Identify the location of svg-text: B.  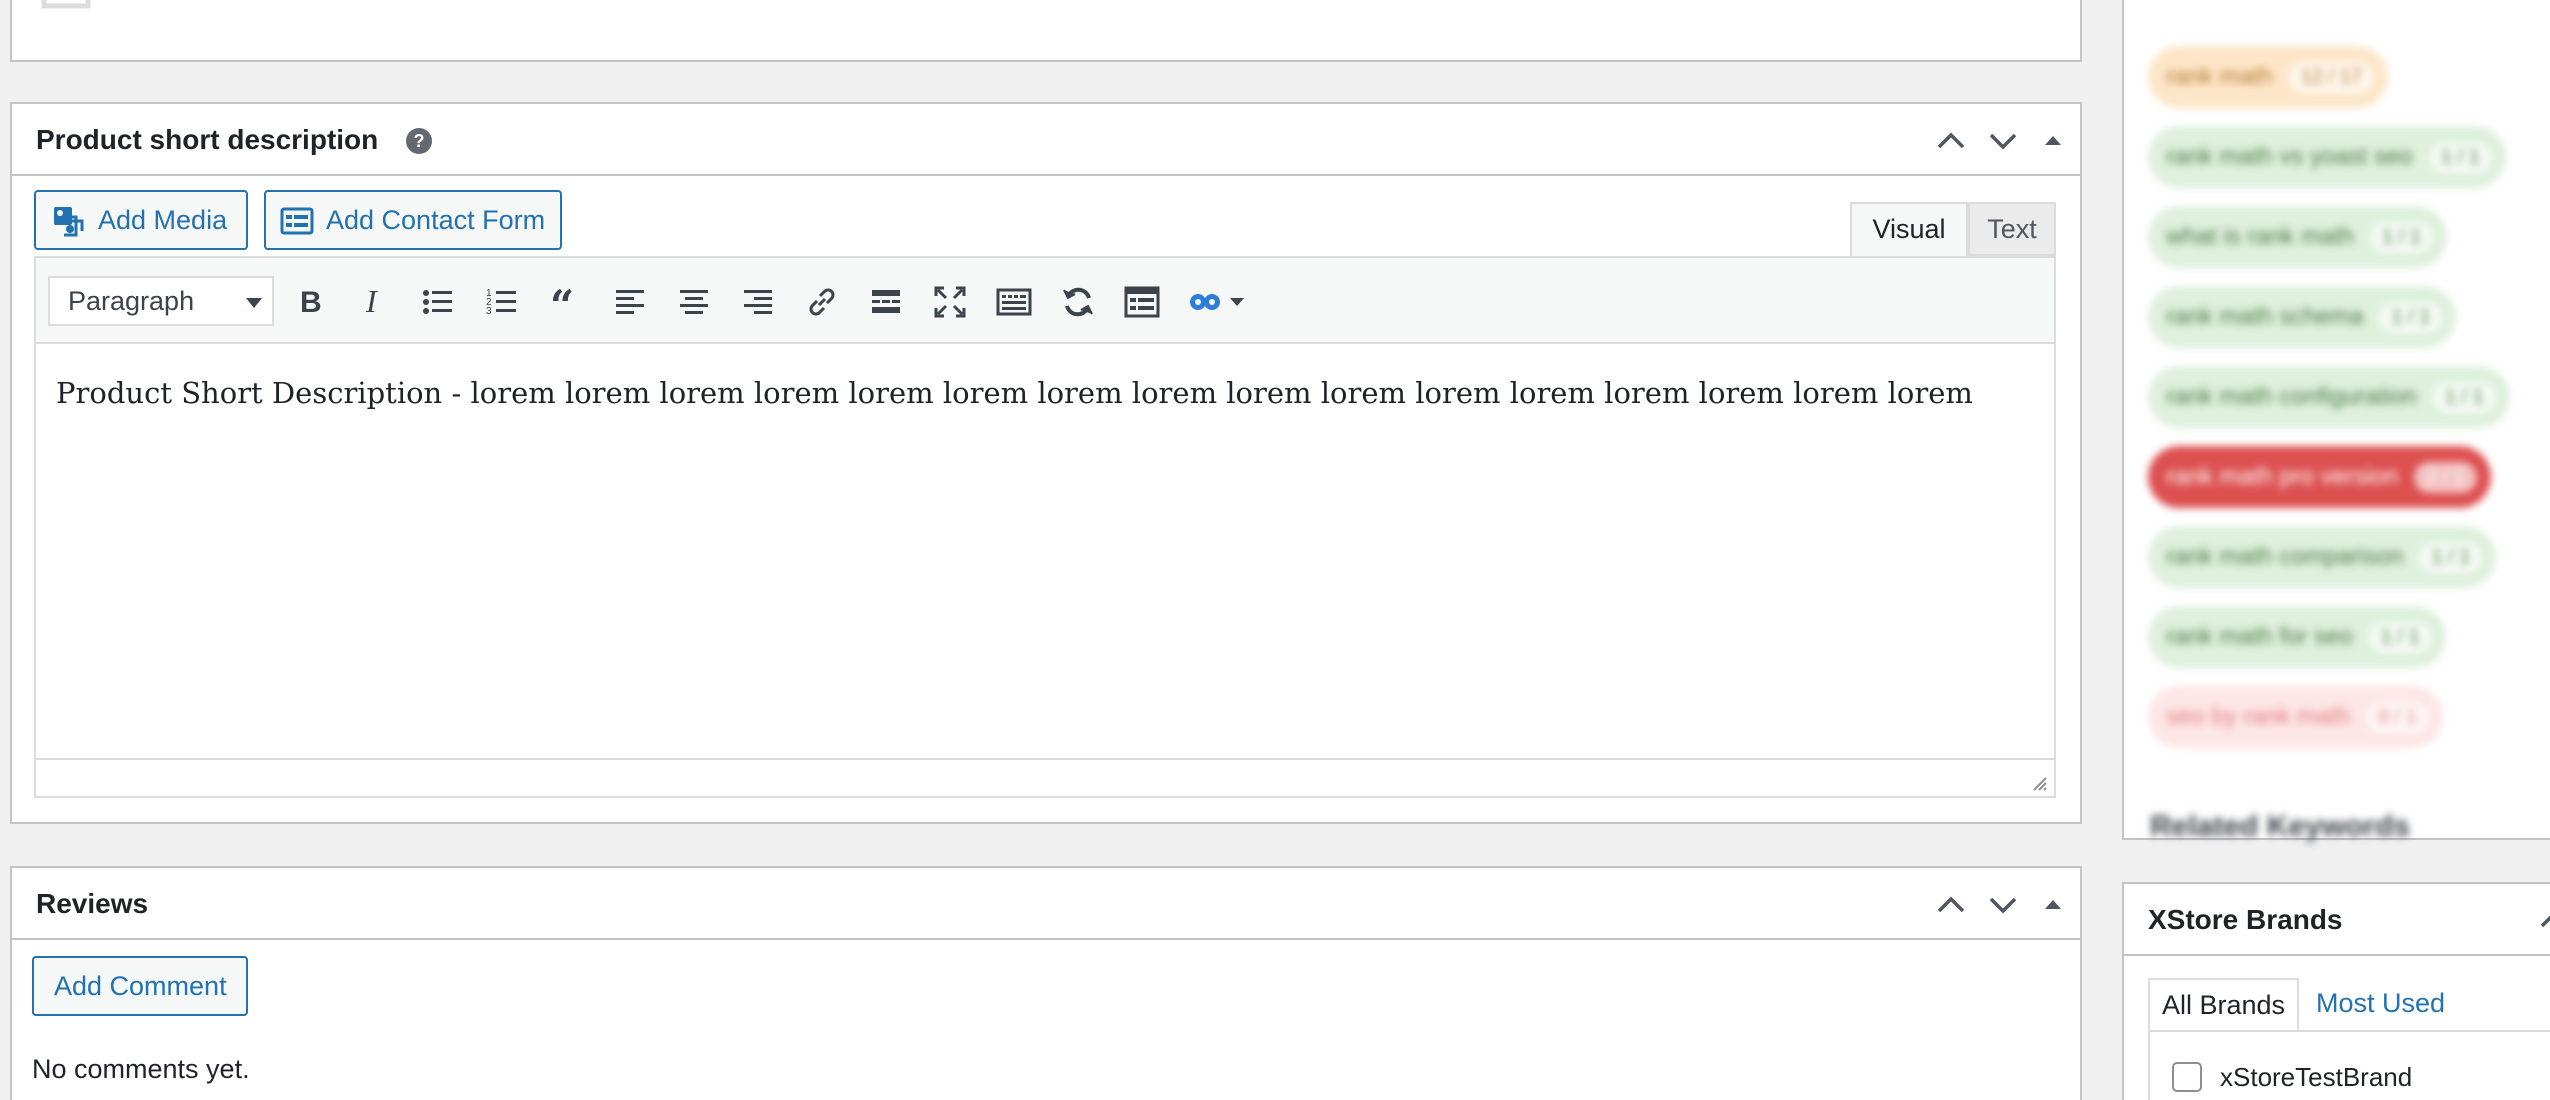
(311, 302).